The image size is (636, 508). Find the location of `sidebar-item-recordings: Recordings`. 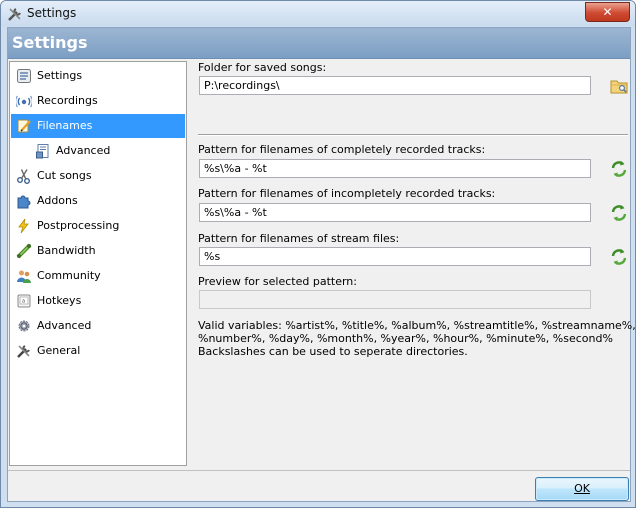

sidebar-item-recordings: Recordings is located at coordinates (98, 101).